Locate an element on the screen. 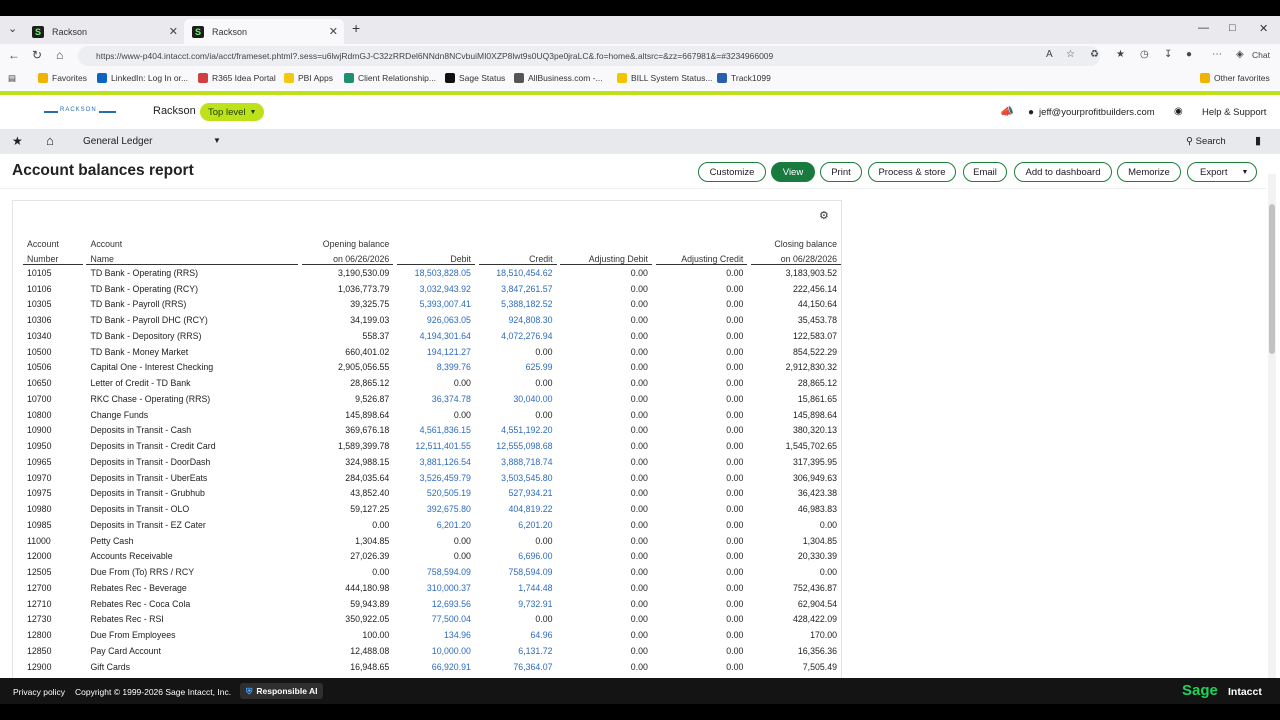  print-button: Print is located at coordinates (841, 172).